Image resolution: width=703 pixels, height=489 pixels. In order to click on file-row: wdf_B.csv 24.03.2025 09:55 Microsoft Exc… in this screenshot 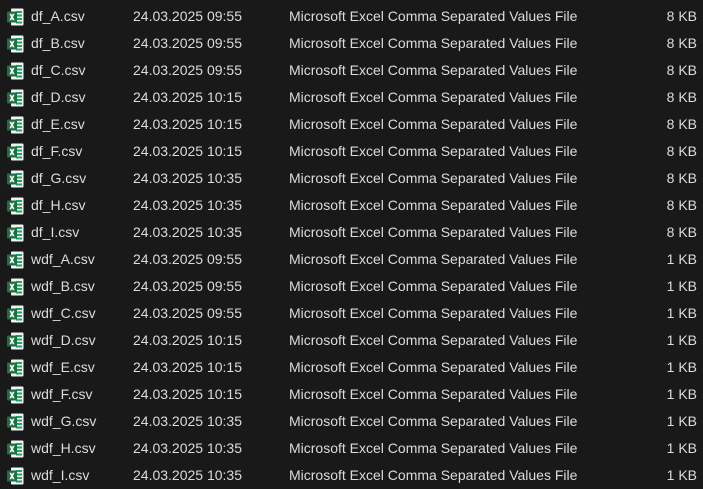, I will do `click(351, 286)`.